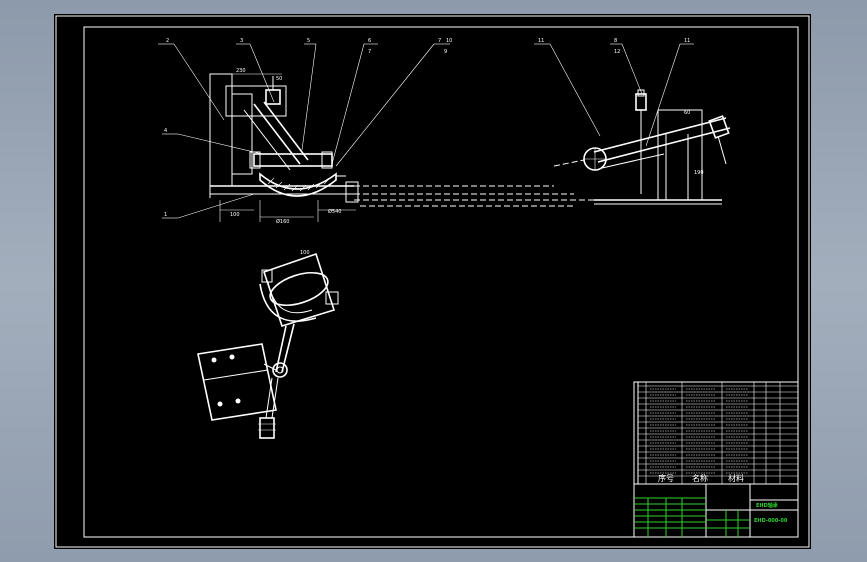 Image resolution: width=867 pixels, height=562 pixels. I want to click on parts-list-frame, so click(716, 433).